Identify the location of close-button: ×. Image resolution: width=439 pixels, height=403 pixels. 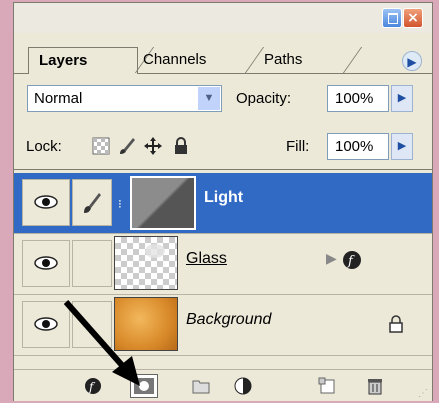
(413, 18).